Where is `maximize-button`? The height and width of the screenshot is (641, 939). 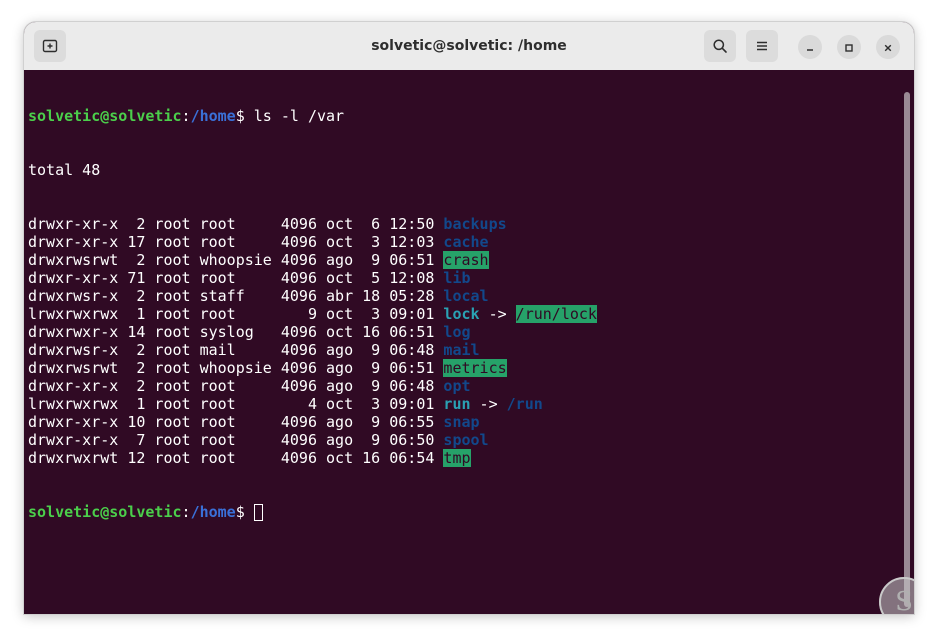
maximize-button is located at coordinates (849, 47).